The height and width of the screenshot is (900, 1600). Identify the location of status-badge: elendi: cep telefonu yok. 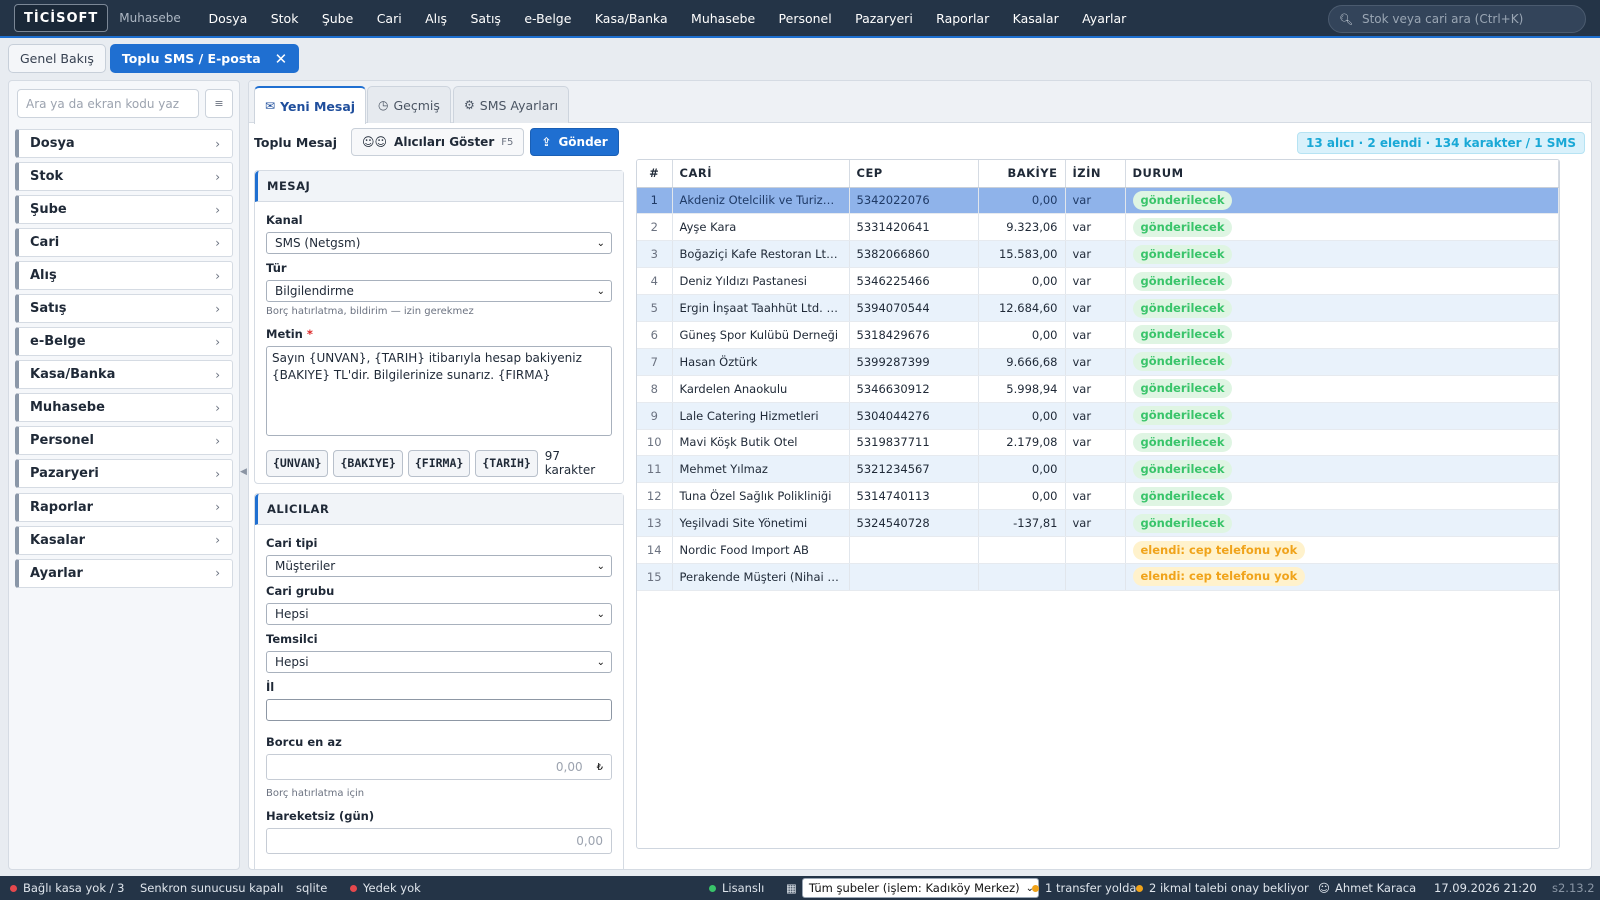
(1219, 577).